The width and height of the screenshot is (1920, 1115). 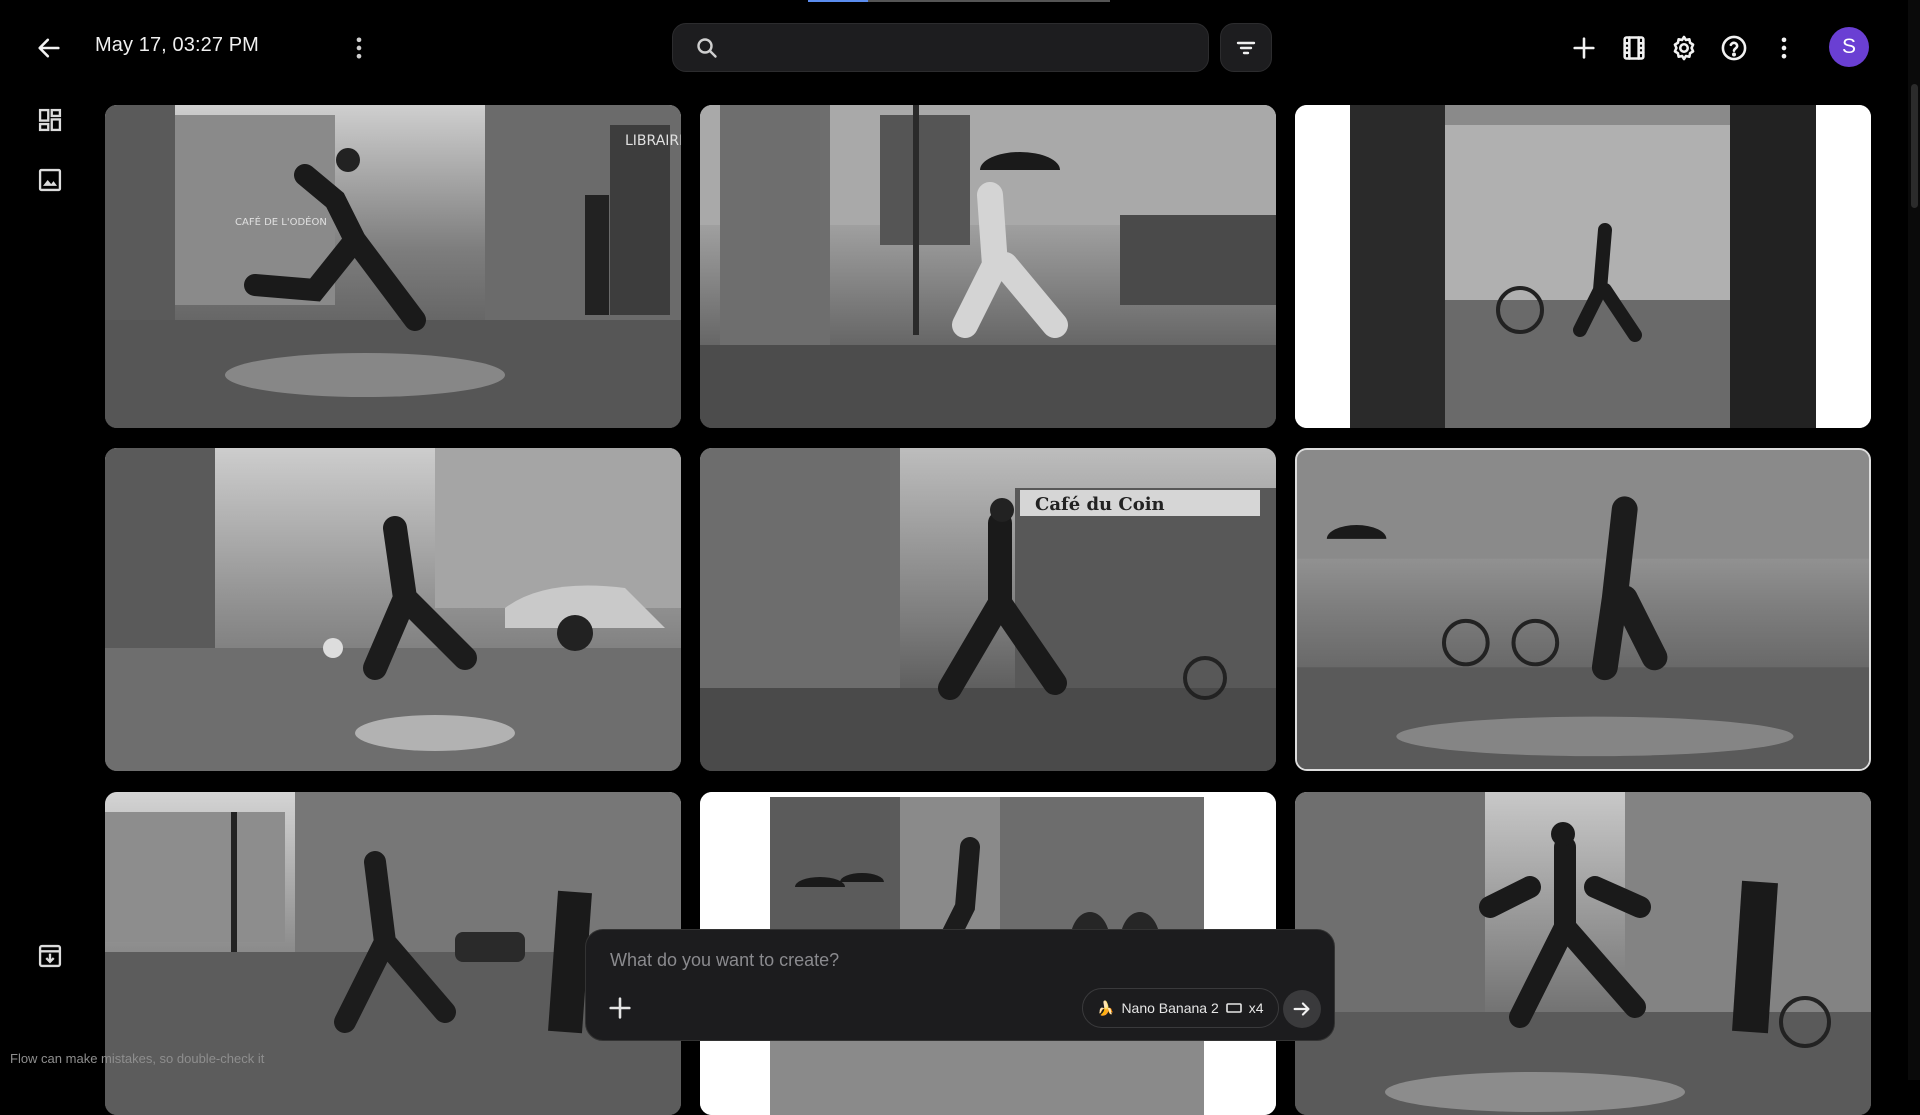 I want to click on prompt-composer: 🍌 Nano Banana 2 x4, so click(x=960, y=985).